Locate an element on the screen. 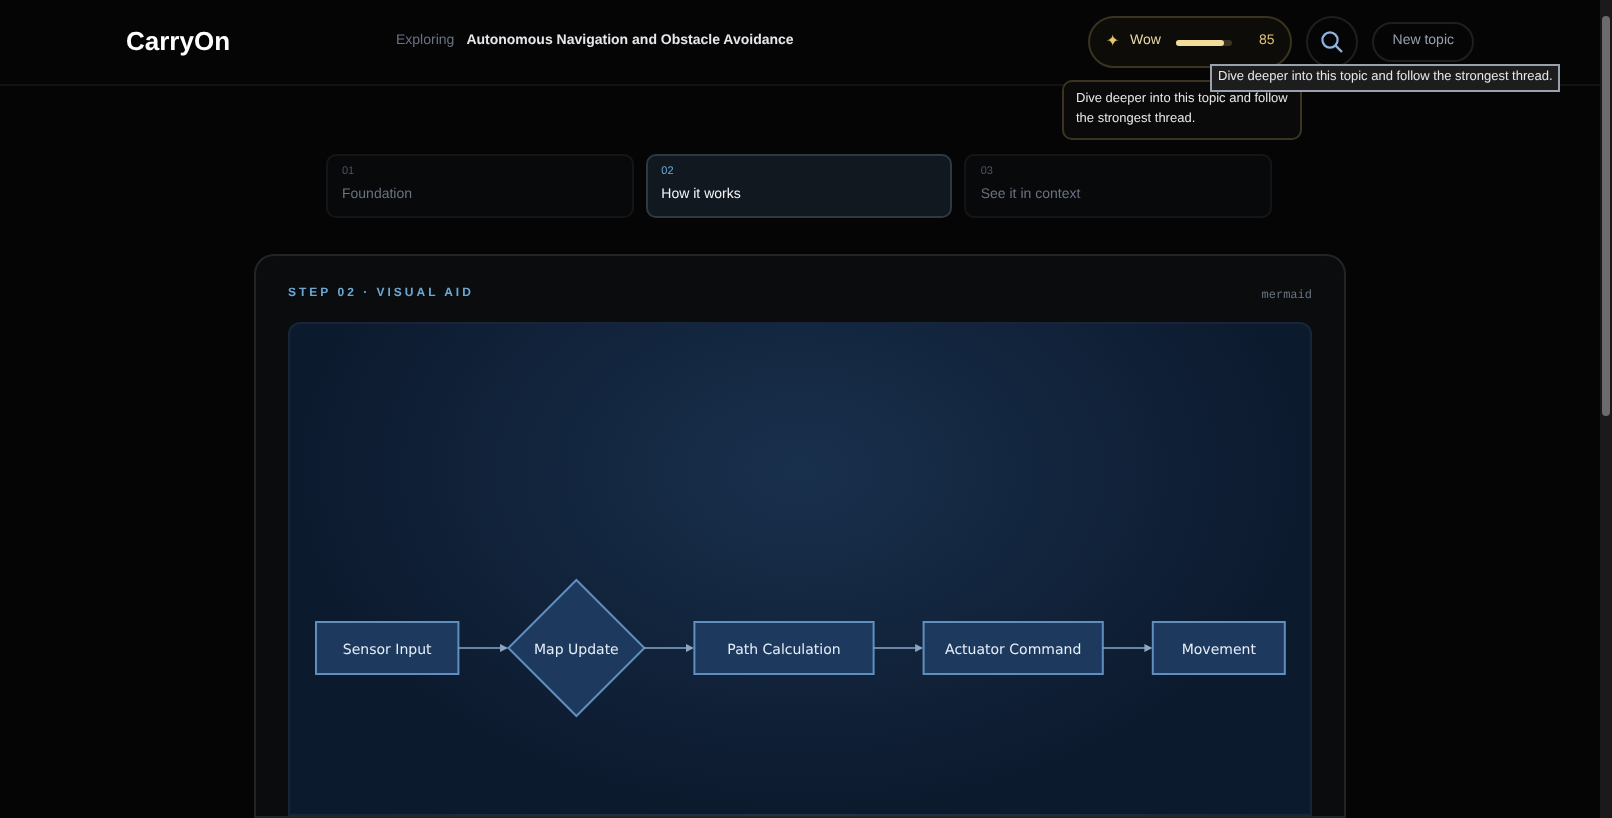 Image resolution: width=1612 pixels, height=818 pixels. decision-node is located at coordinates (576, 648).